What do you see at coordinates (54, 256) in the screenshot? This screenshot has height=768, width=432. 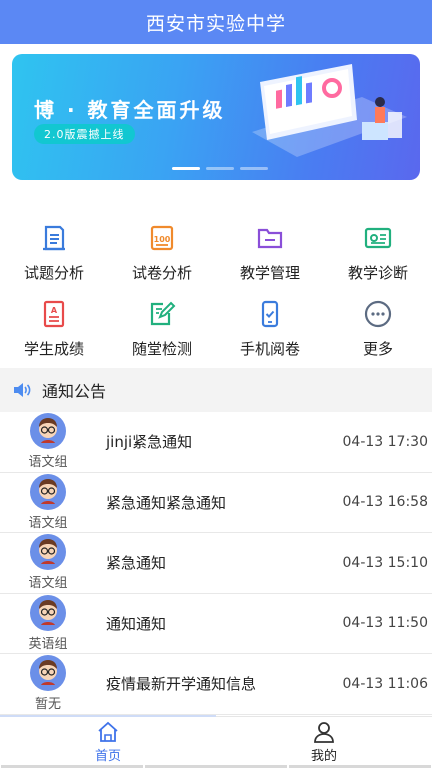 I see `grid-item-question-analysis: 试题分析` at bounding box center [54, 256].